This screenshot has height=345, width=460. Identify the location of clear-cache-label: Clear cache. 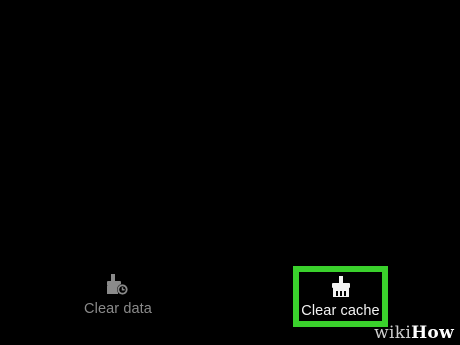
(340, 311).